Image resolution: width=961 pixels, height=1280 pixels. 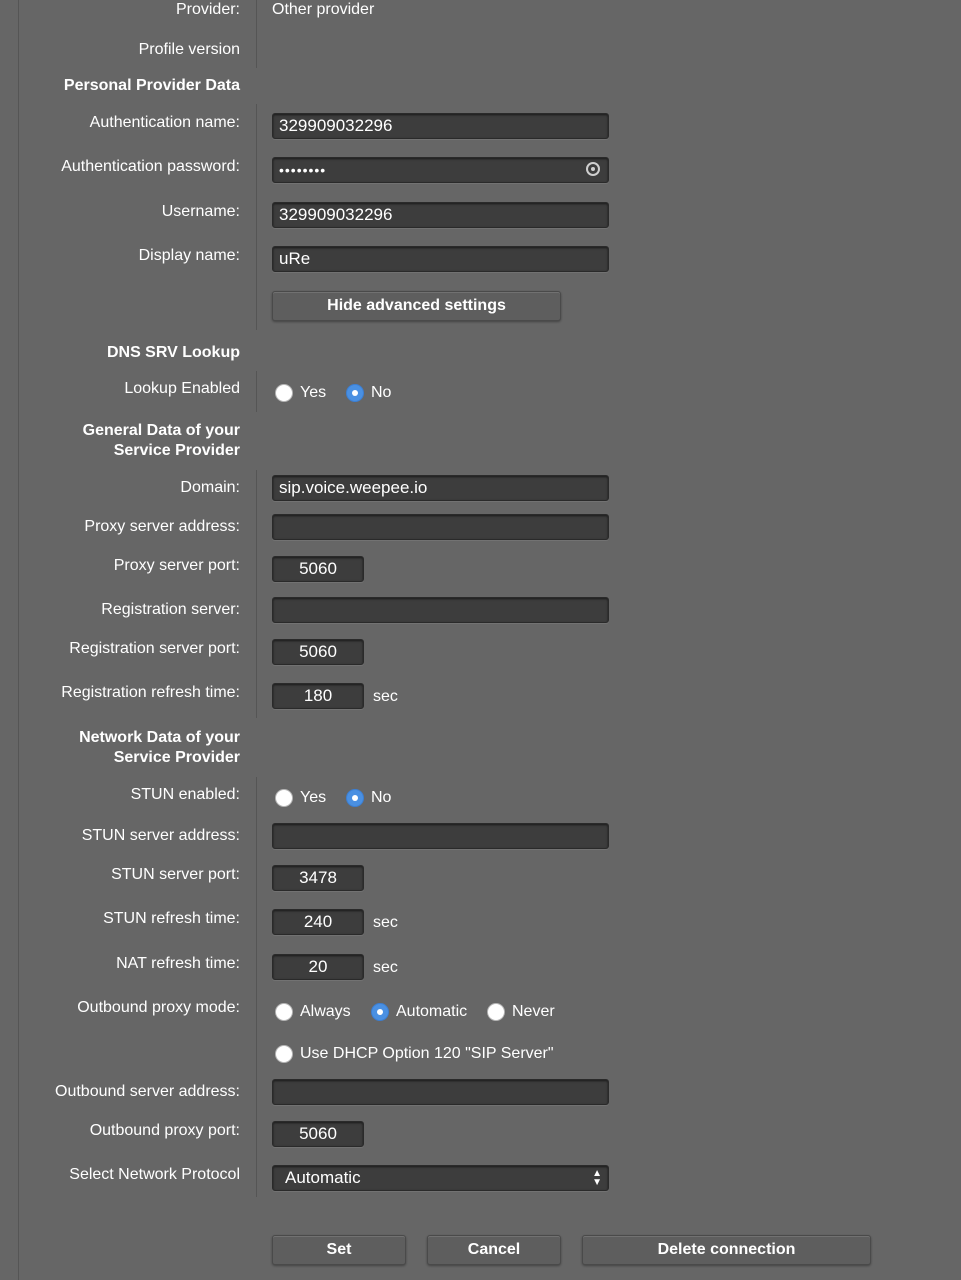 I want to click on nat-refresh-unit: sec, so click(x=385, y=967).